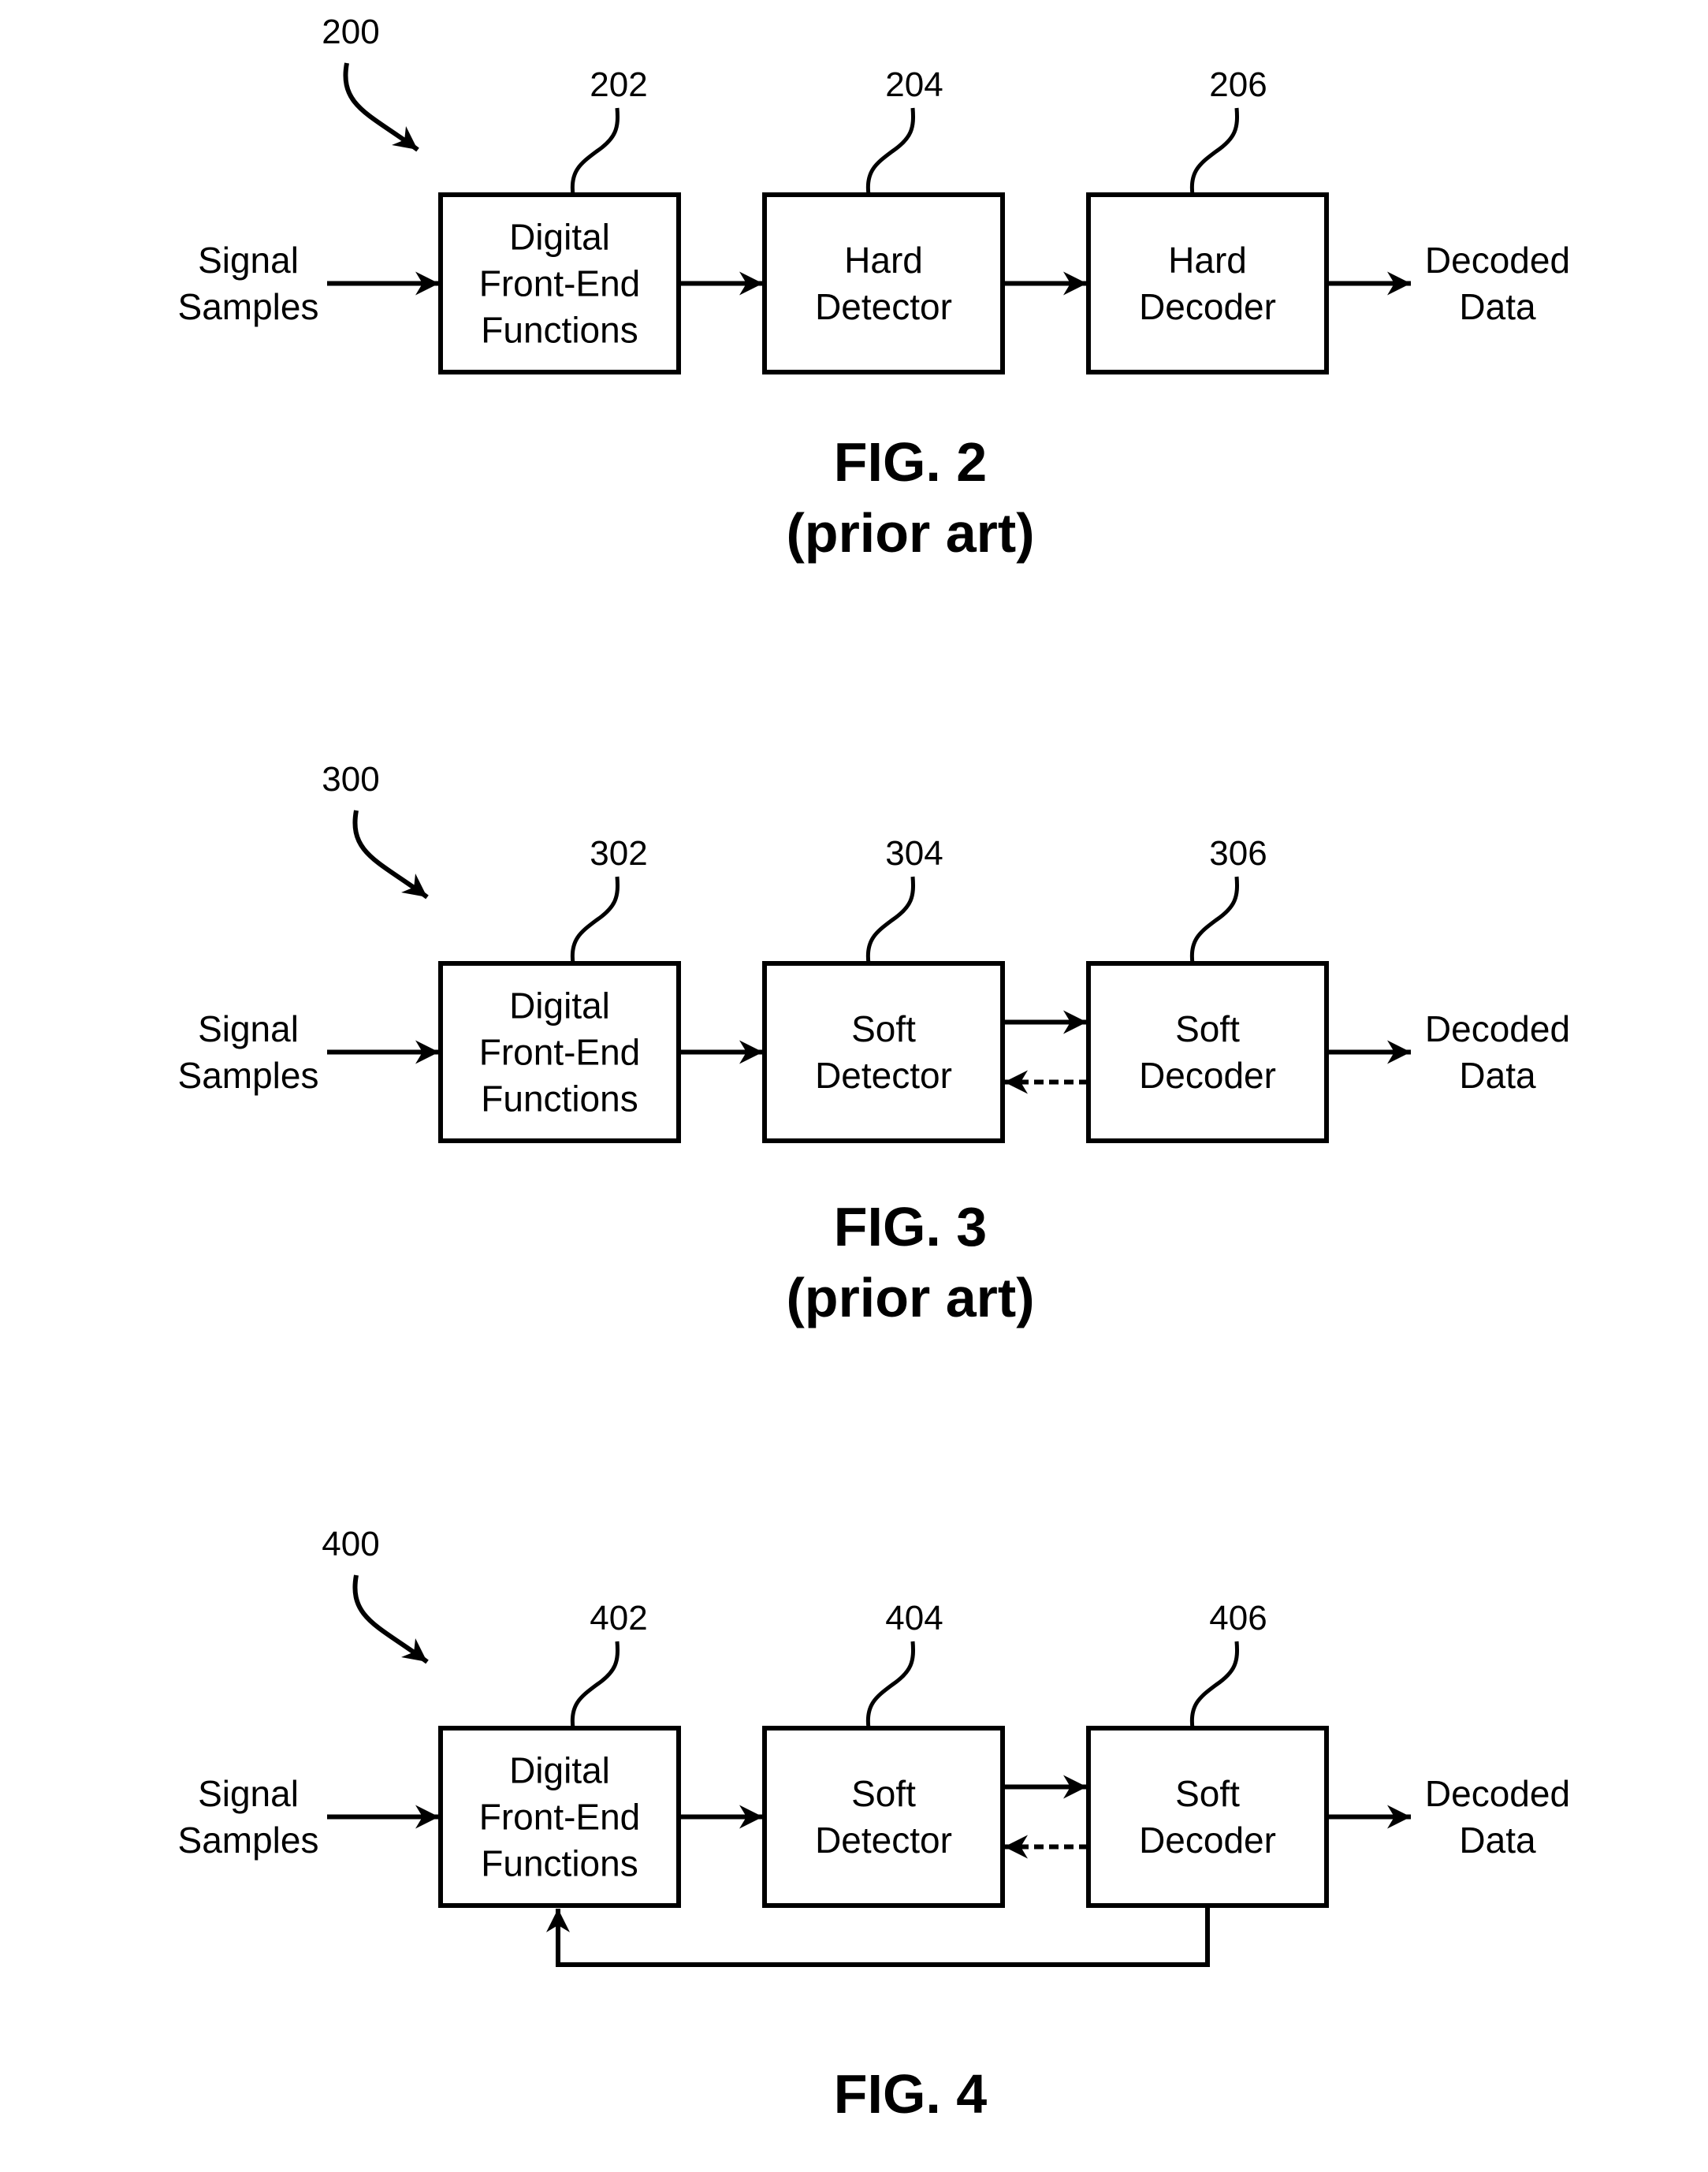 The height and width of the screenshot is (2172, 1708). I want to click on block-404: Soft Detector 404, so click(884, 1754).